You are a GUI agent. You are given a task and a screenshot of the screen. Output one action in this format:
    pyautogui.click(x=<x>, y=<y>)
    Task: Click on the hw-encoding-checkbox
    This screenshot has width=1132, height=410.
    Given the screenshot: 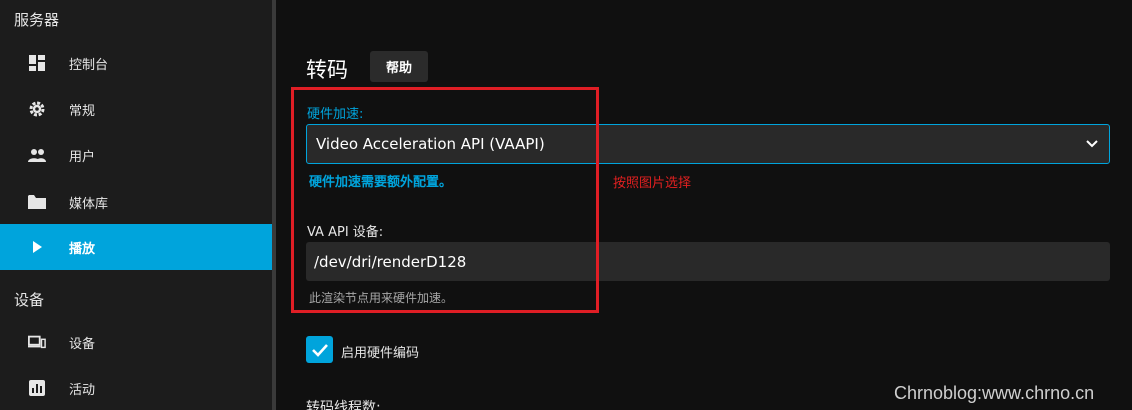 What is the action you would take?
    pyautogui.click(x=319, y=349)
    